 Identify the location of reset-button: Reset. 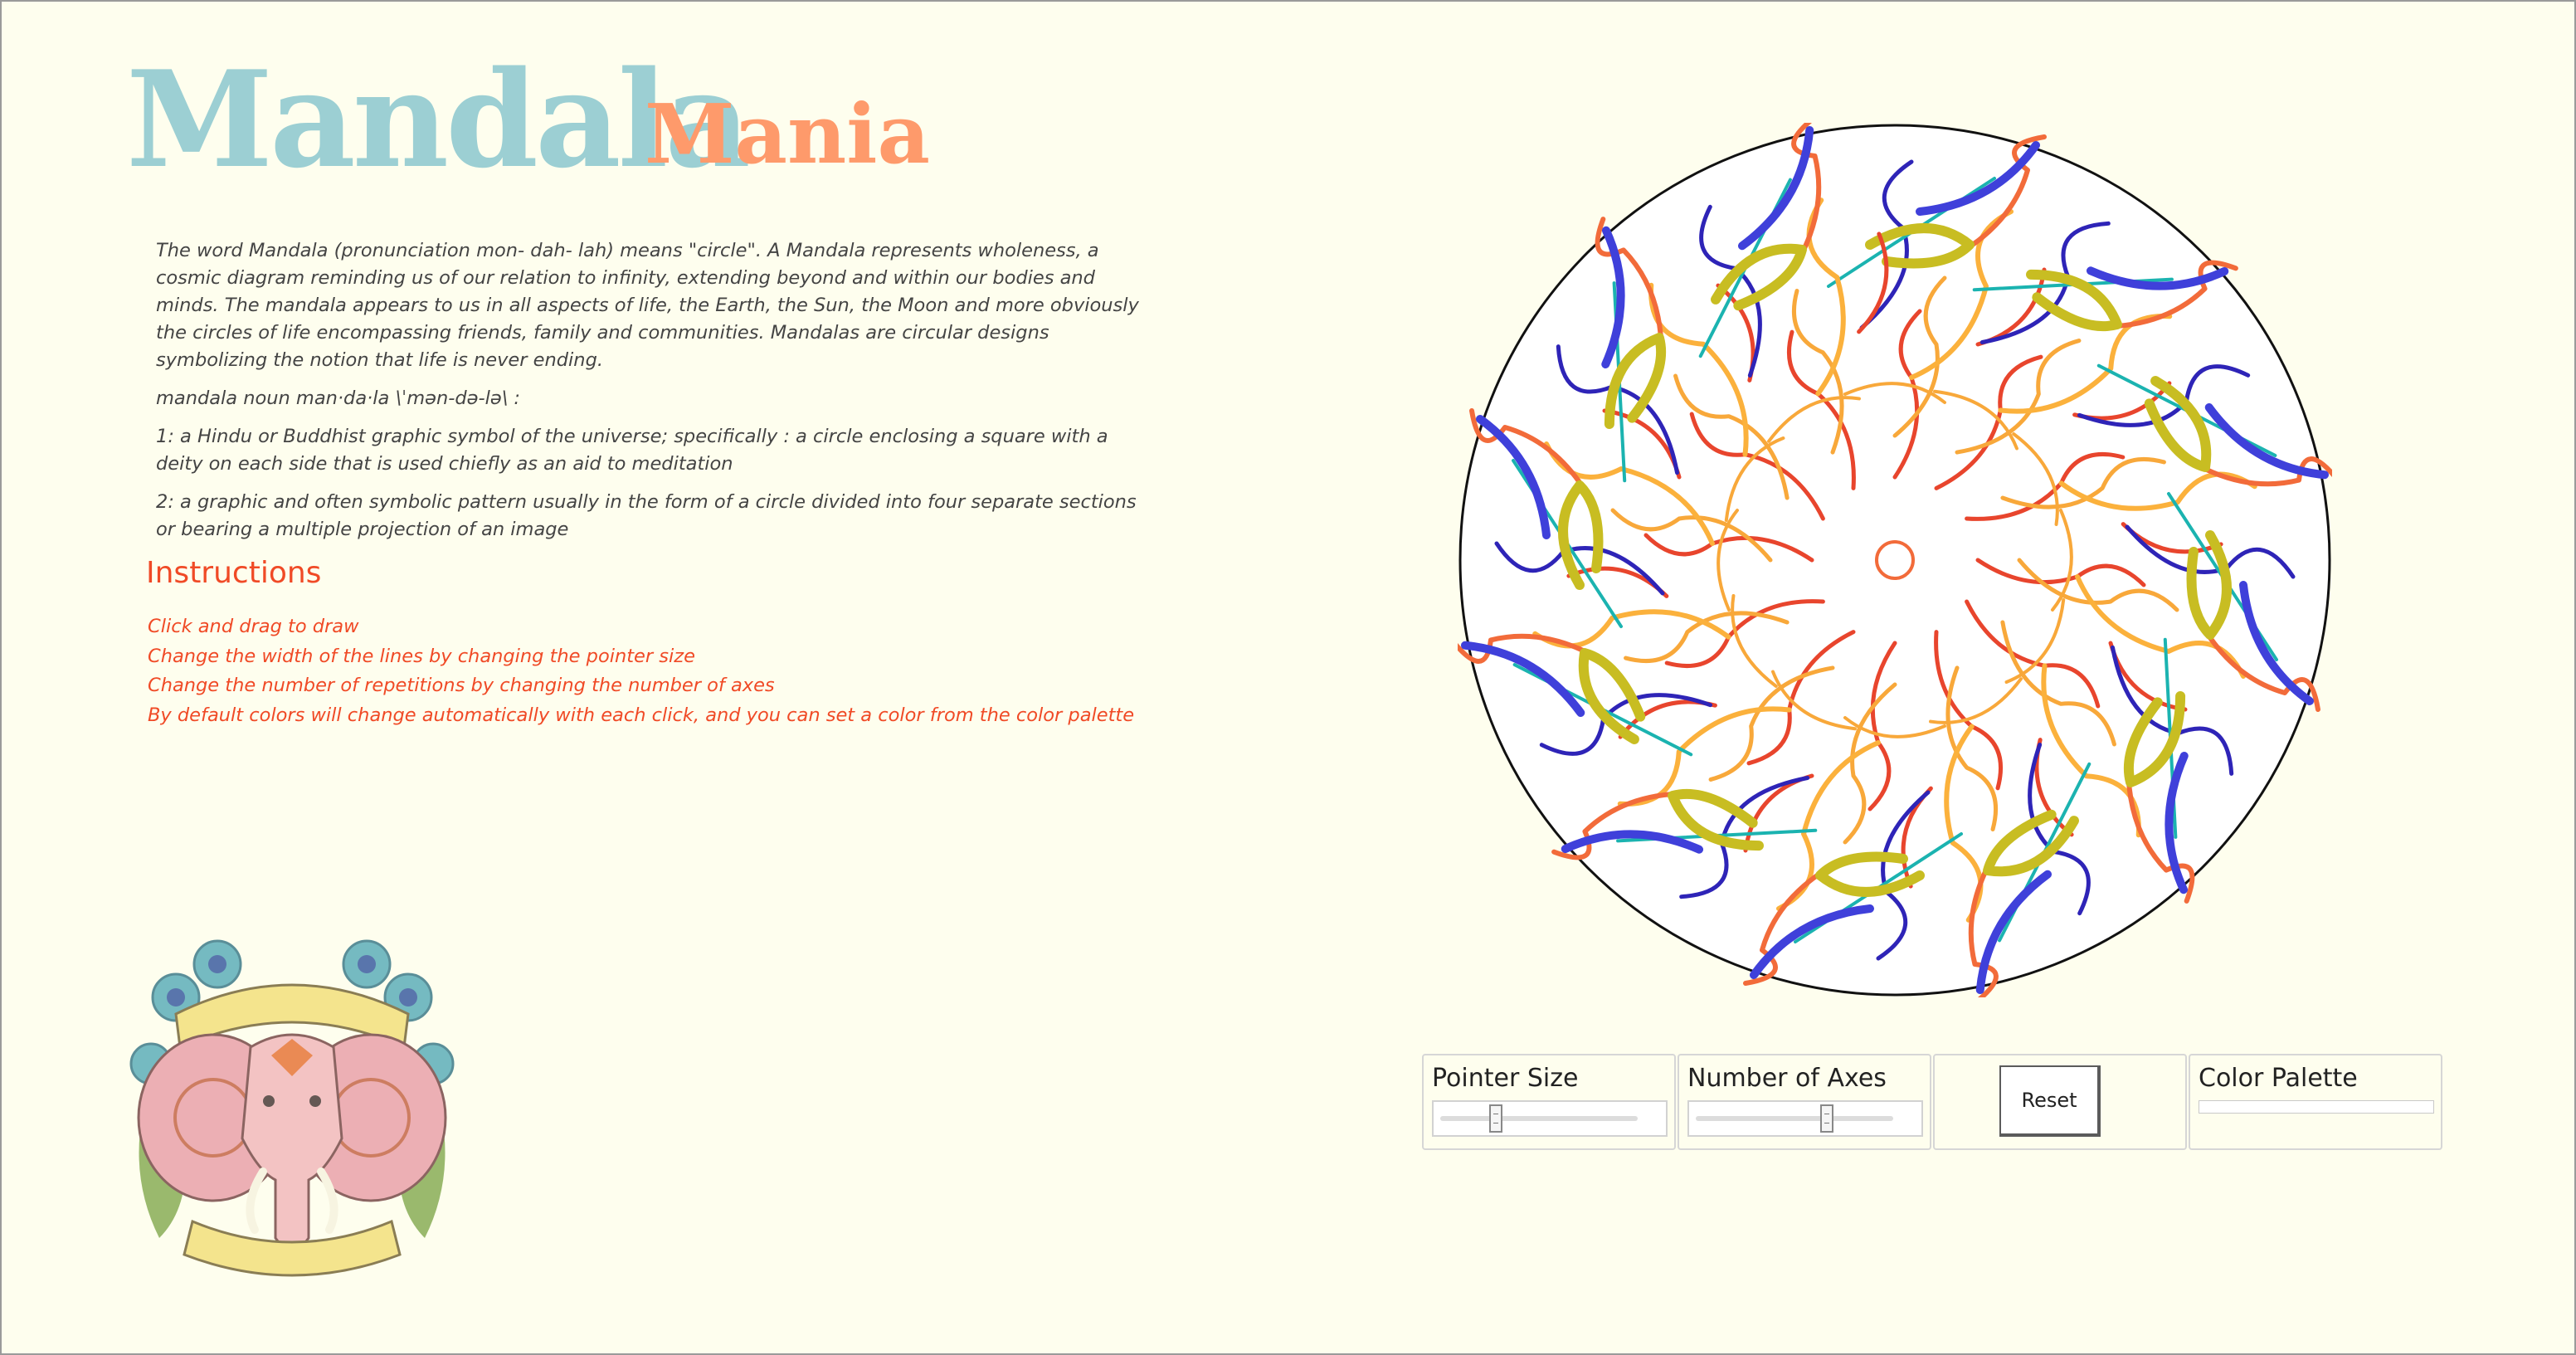
(2050, 1101).